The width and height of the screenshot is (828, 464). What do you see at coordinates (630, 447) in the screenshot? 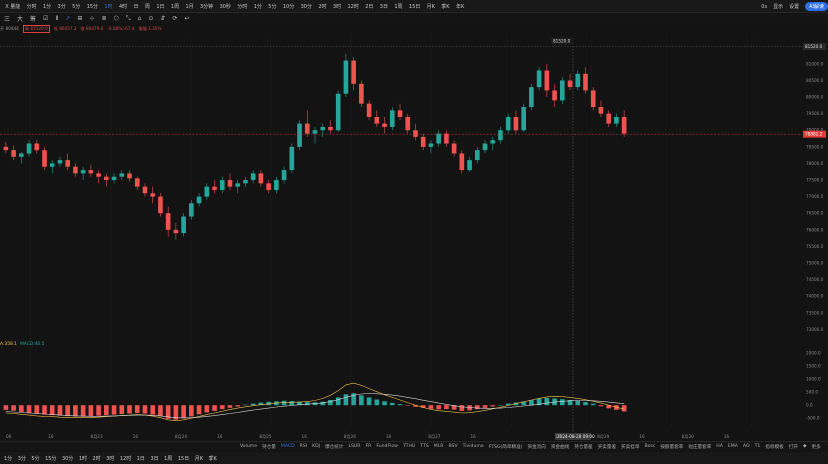
I see `indicator-tab: 买卖挂单` at bounding box center [630, 447].